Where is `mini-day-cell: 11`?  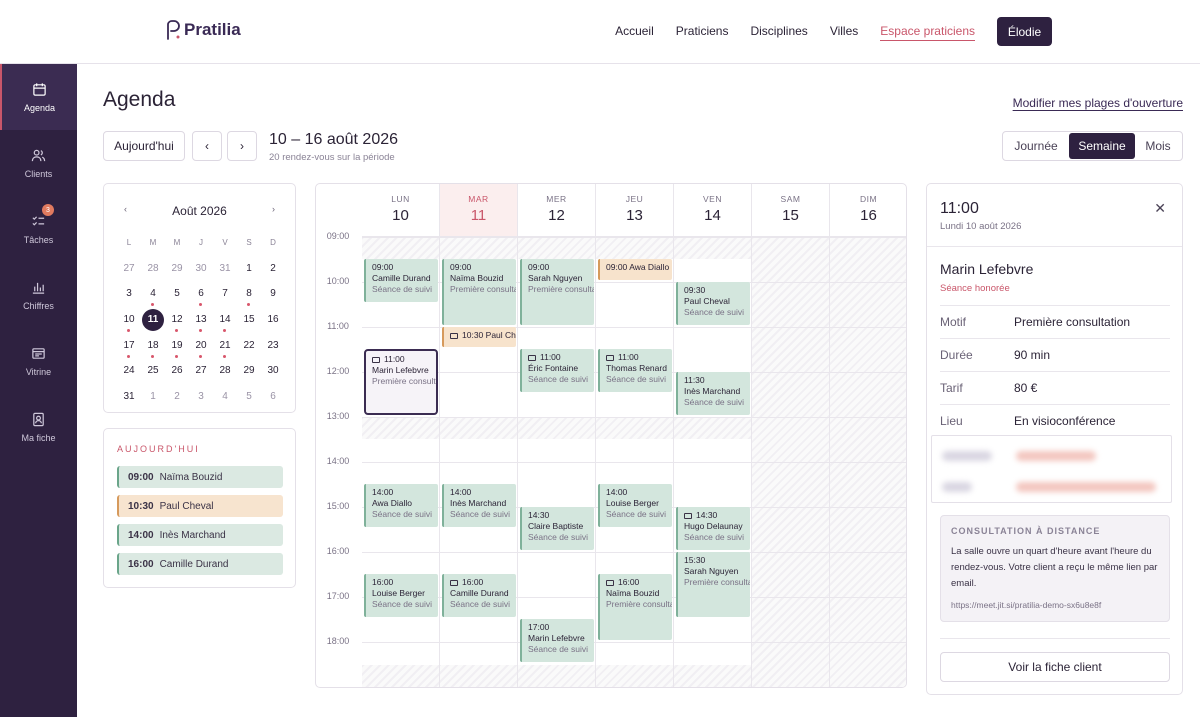
mini-day-cell: 11 is located at coordinates (153, 322).